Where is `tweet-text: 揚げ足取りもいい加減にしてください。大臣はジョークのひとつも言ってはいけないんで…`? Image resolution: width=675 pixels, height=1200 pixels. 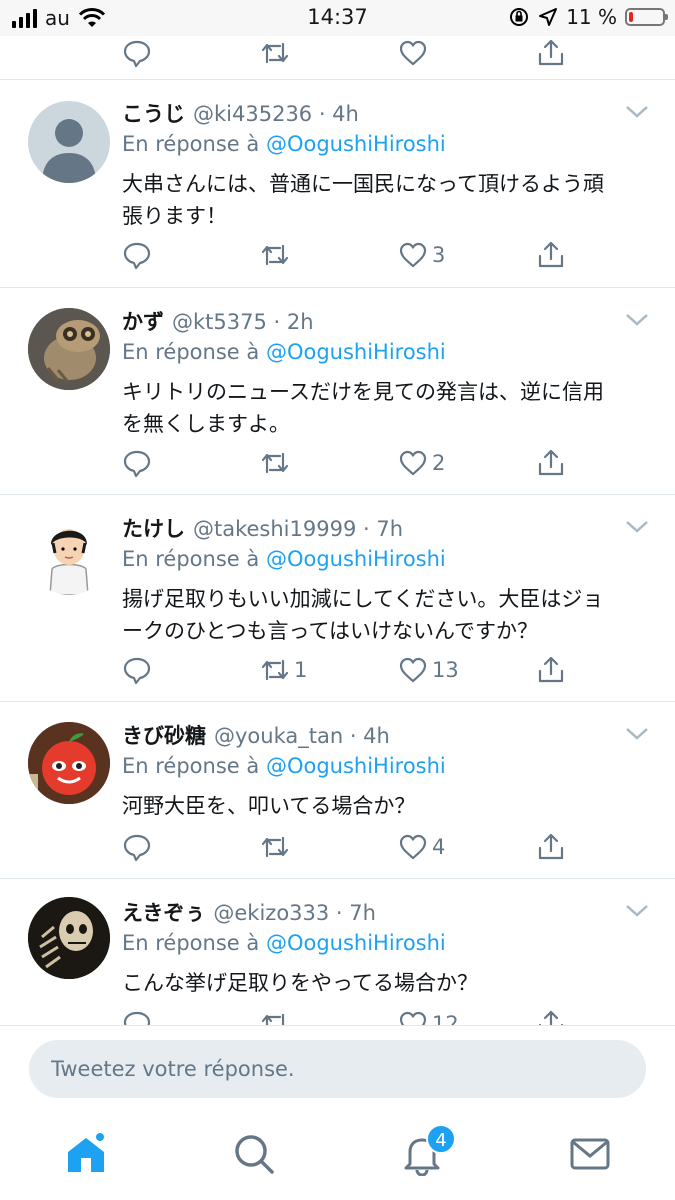 tweet-text: 揚げ足取りもいい加減にしてください。大臣はジョークのひとつも言ってはいけないんで… is located at coordinates (363, 615).